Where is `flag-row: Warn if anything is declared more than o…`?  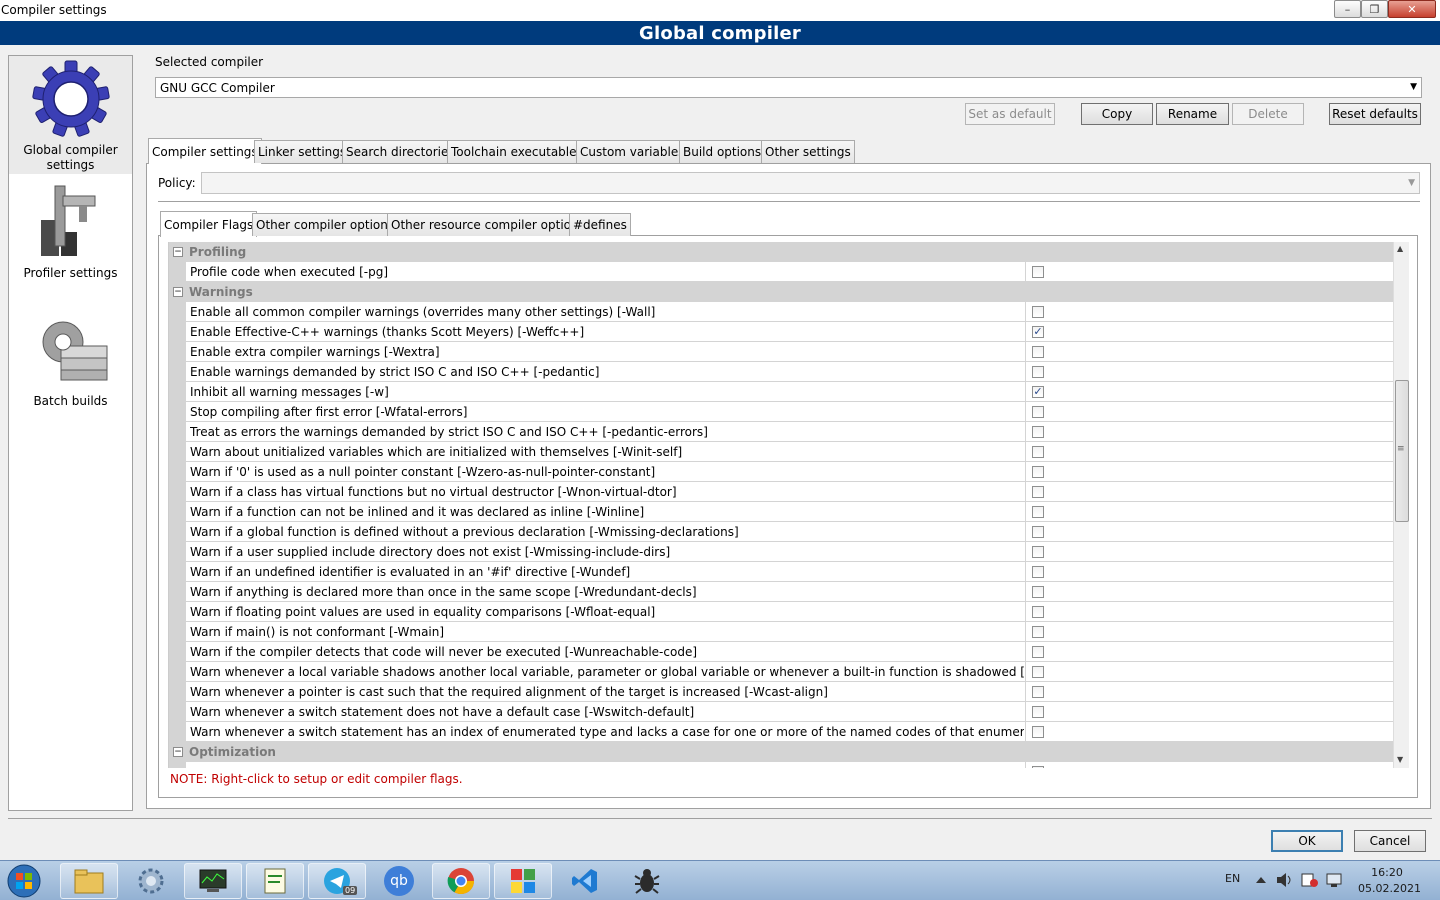 flag-row: Warn if anything is declared more than o… is located at coordinates (781, 592).